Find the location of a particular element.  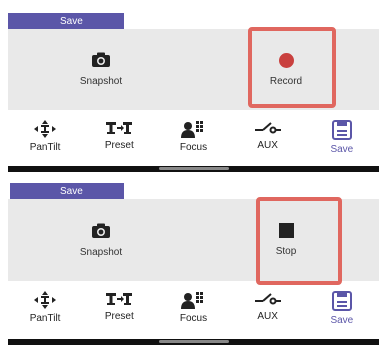

record-highlight-box is located at coordinates (292, 67).